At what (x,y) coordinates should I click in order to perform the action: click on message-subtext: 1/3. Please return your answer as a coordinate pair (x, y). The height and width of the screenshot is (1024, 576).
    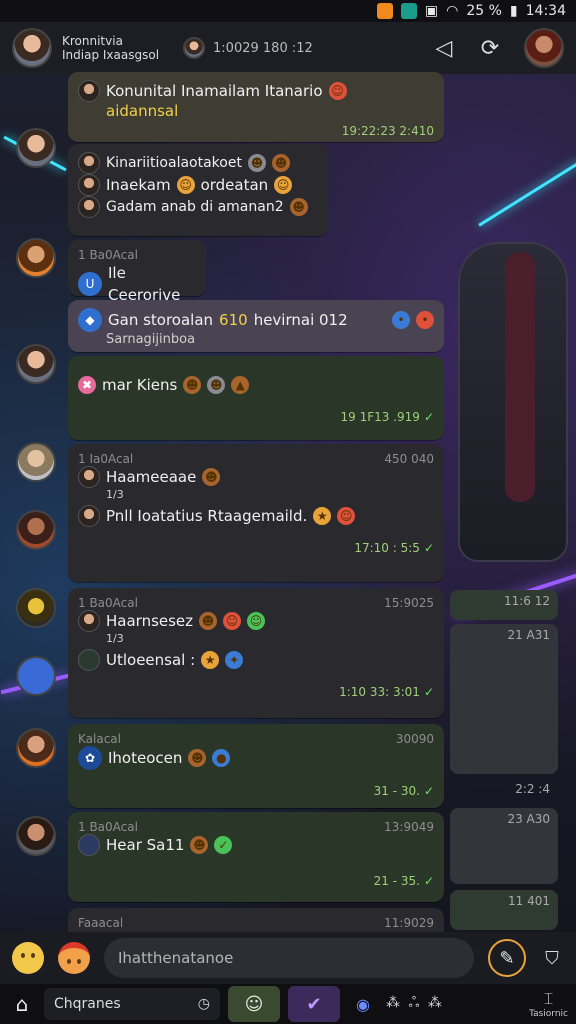
    Looking at the image, I should click on (115, 494).